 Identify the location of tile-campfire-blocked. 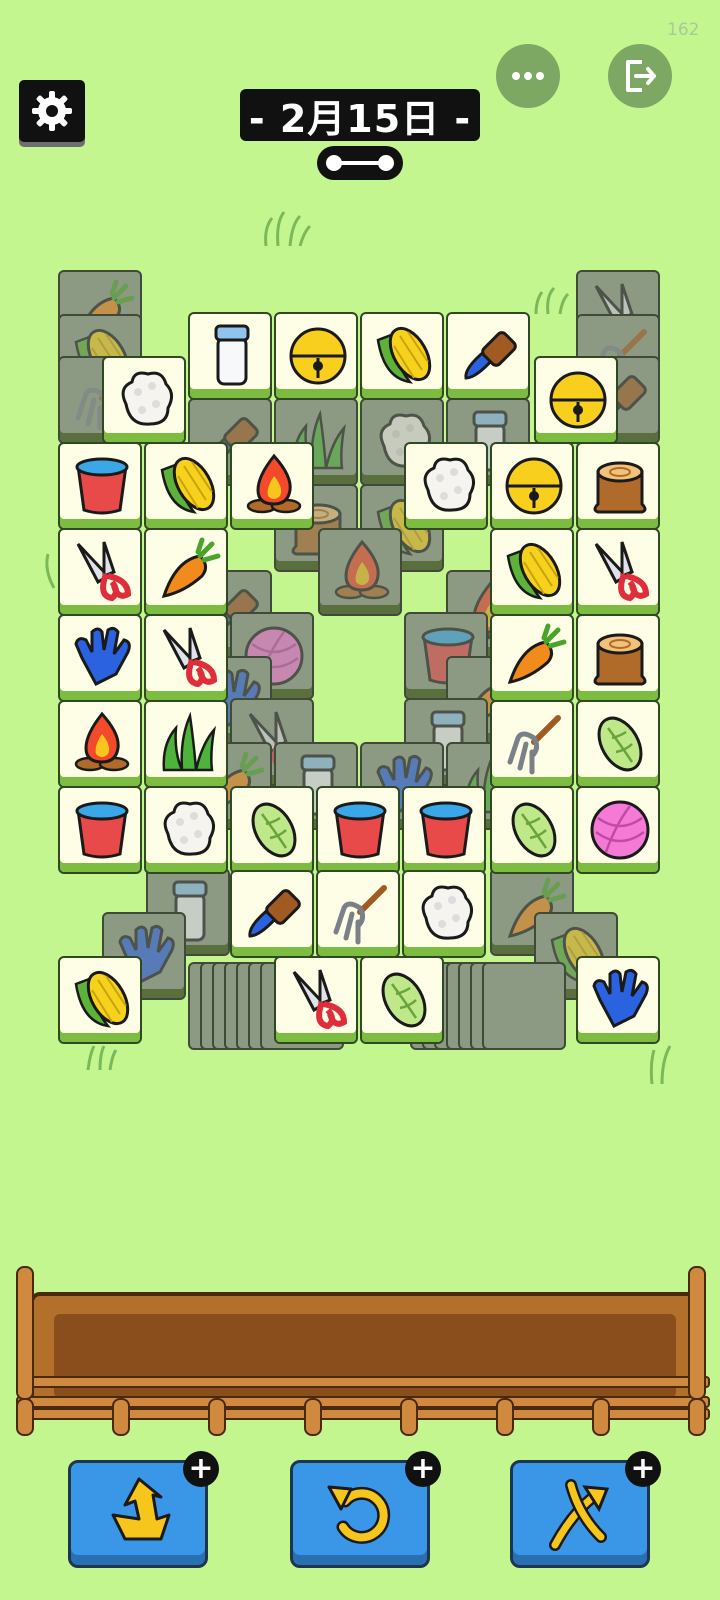
(360, 572).